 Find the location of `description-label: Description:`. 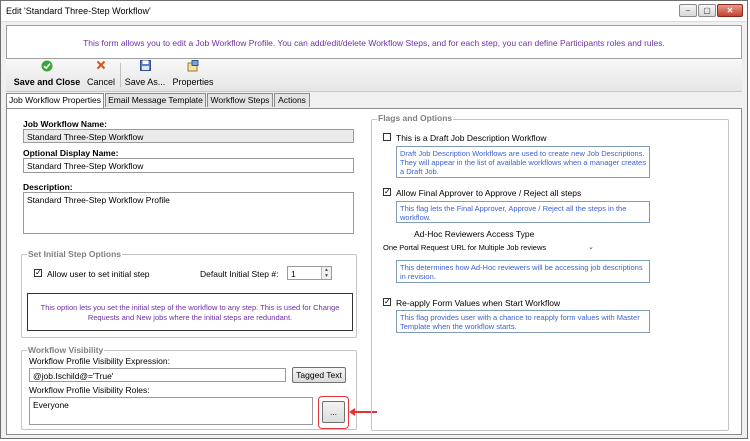

description-label: Description: is located at coordinates (48, 187).